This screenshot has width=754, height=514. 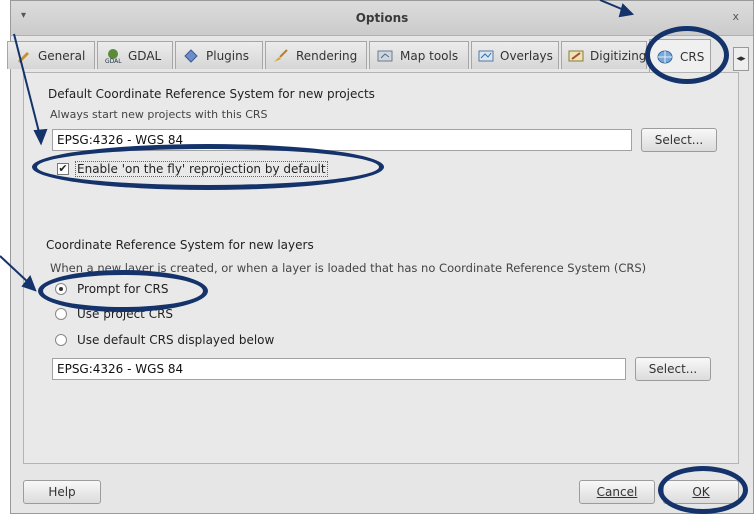 I want to click on tab-label: General, so click(x=62, y=55).